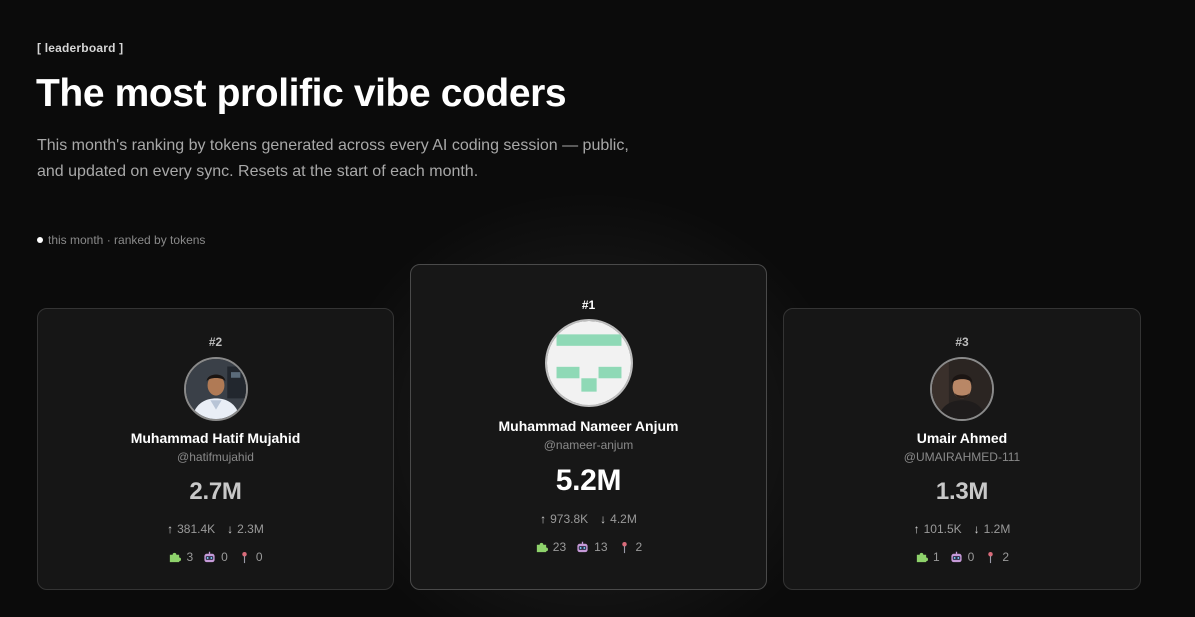 This screenshot has height=617, width=1195. I want to click on token-total: 1.3M, so click(962, 491).